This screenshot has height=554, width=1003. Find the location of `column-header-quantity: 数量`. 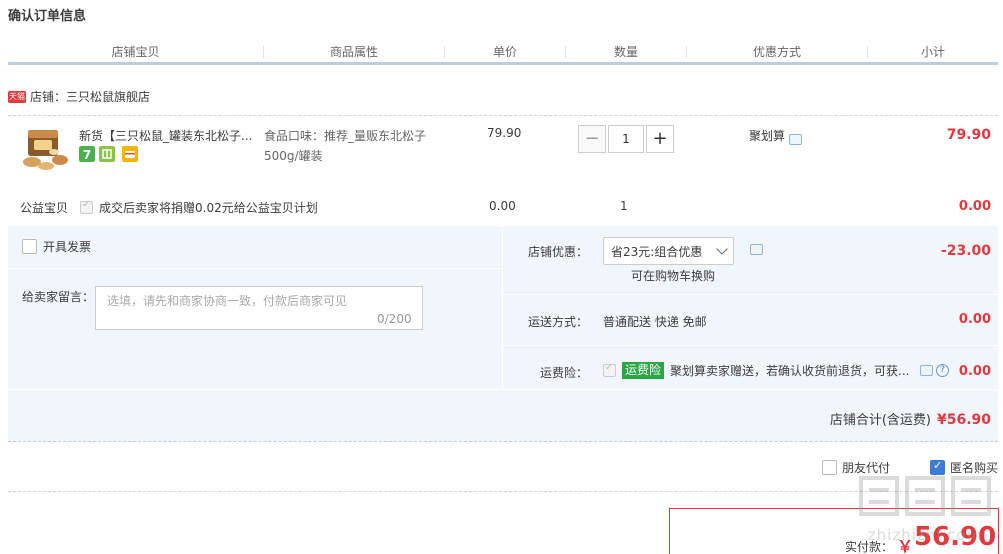

column-header-quantity: 数量 is located at coordinates (625, 52).